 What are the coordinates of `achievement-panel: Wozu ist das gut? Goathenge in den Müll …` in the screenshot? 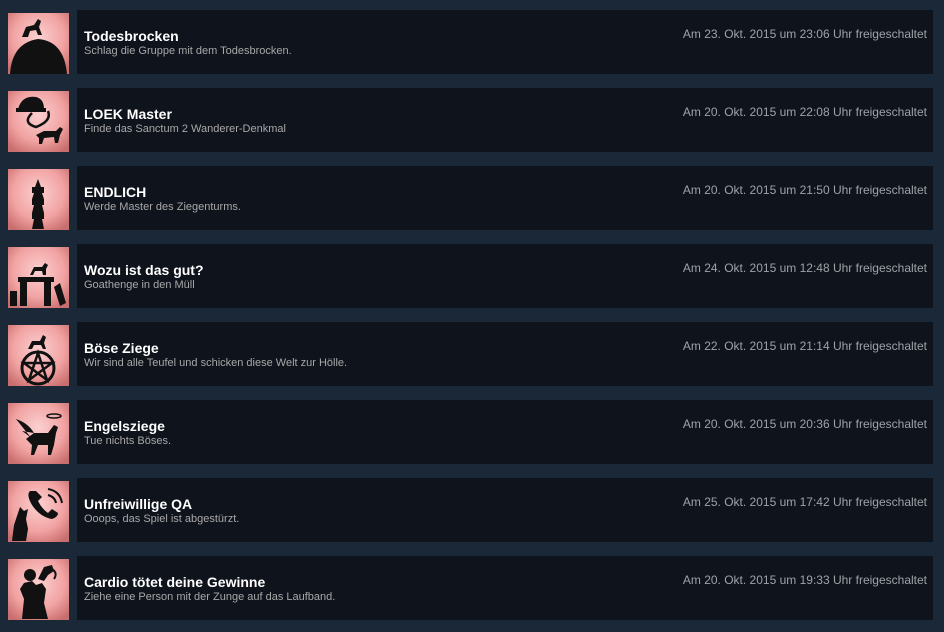 It's located at (505, 276).